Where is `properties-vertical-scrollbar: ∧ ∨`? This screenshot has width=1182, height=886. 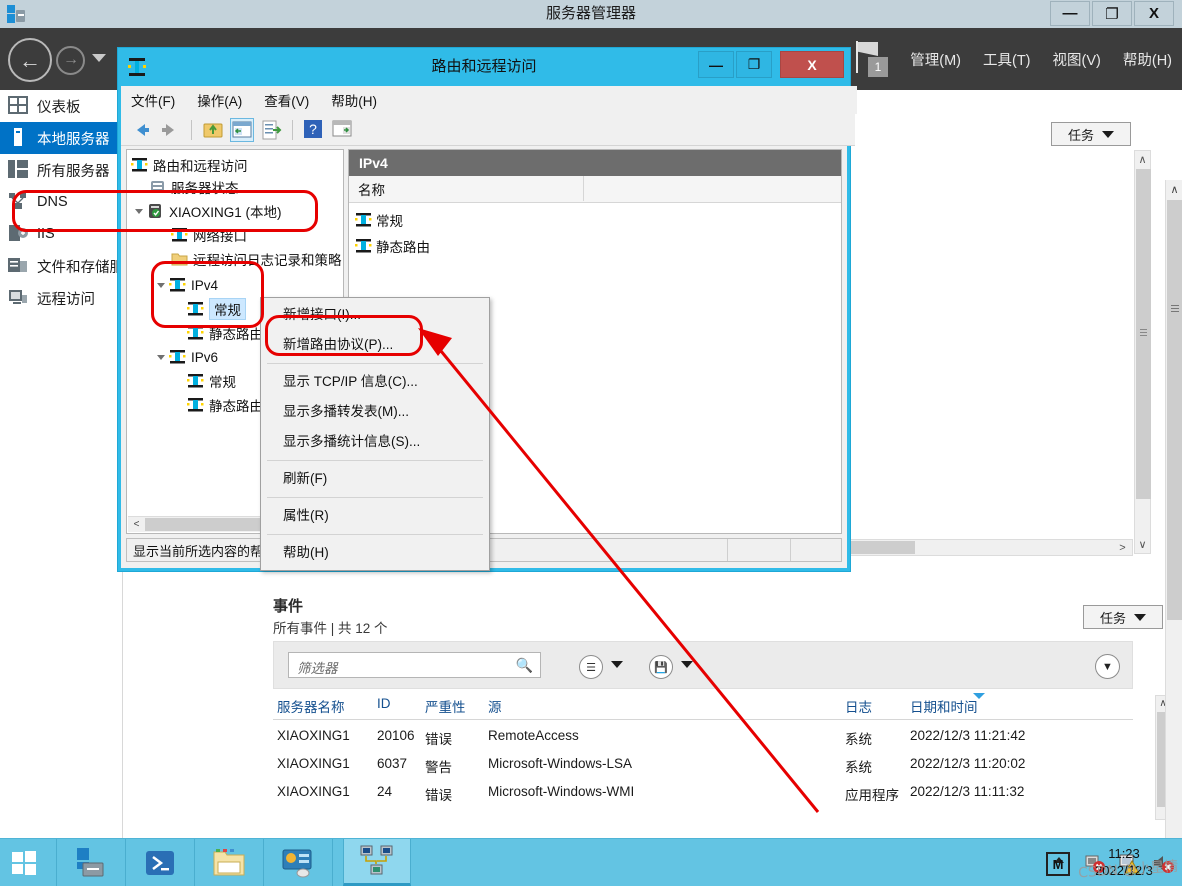
properties-vertical-scrollbar: ∧ ∨ is located at coordinates (1142, 352).